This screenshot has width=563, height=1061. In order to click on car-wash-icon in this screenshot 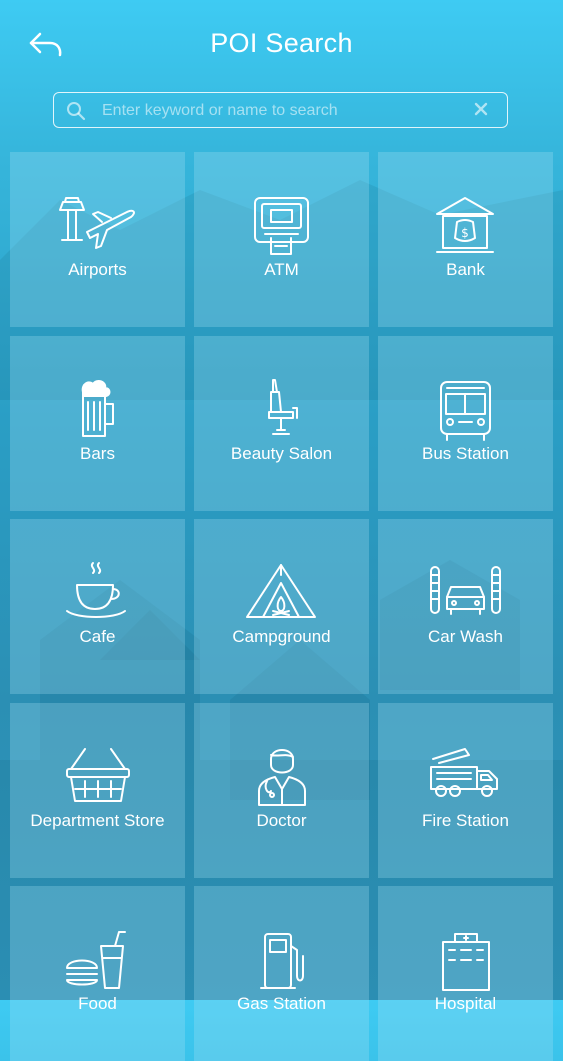, I will do `click(465, 590)`.